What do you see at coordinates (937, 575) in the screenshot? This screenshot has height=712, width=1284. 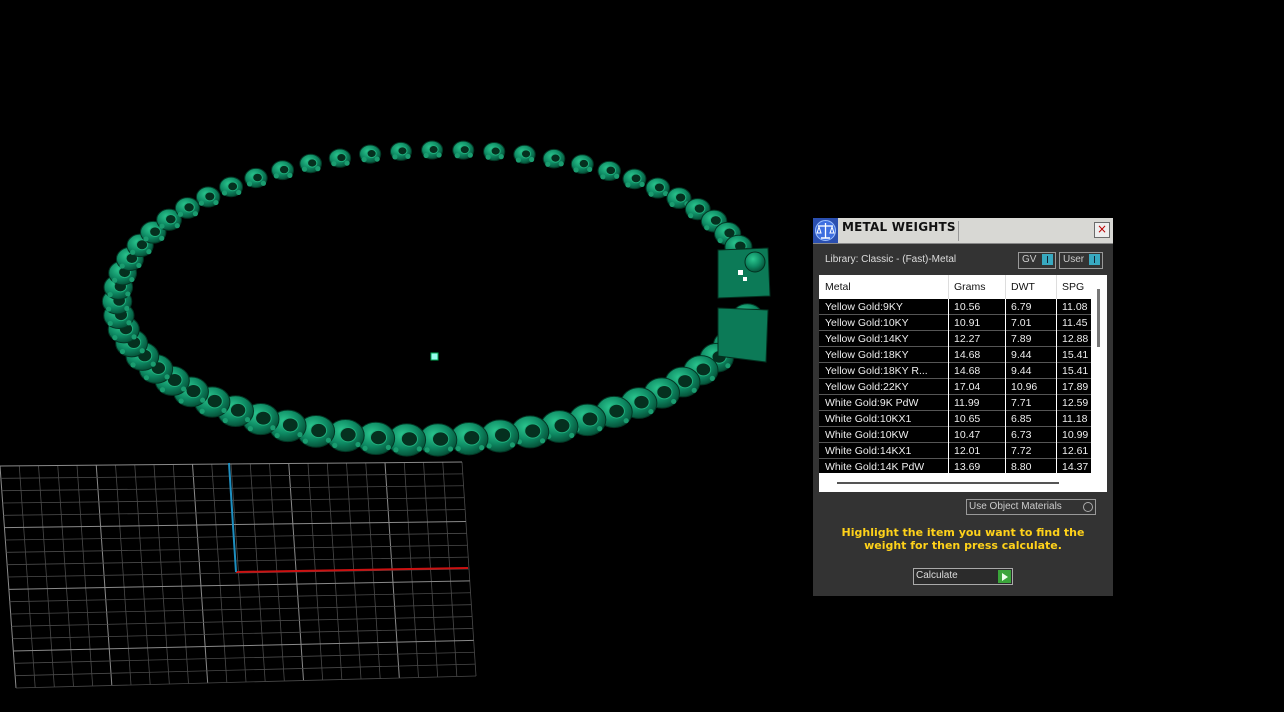 I see `calculate-label: Calculate` at bounding box center [937, 575].